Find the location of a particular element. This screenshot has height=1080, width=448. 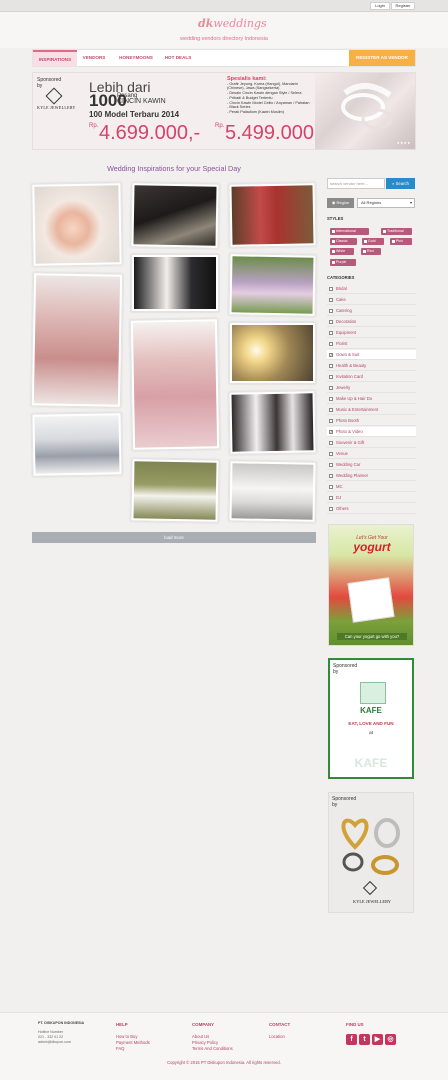

style-tag-pink: Pink is located at coordinates (401, 241).